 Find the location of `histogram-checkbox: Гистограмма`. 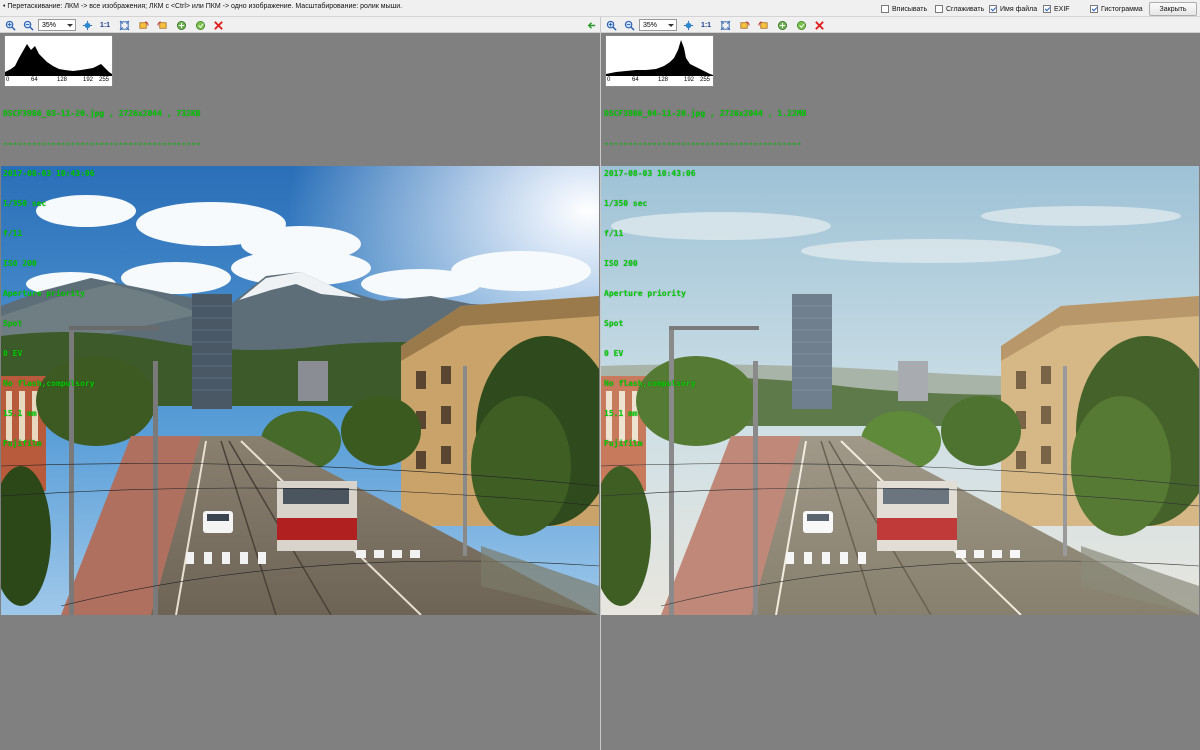

histogram-checkbox: Гистограмма is located at coordinates (1116, 9).